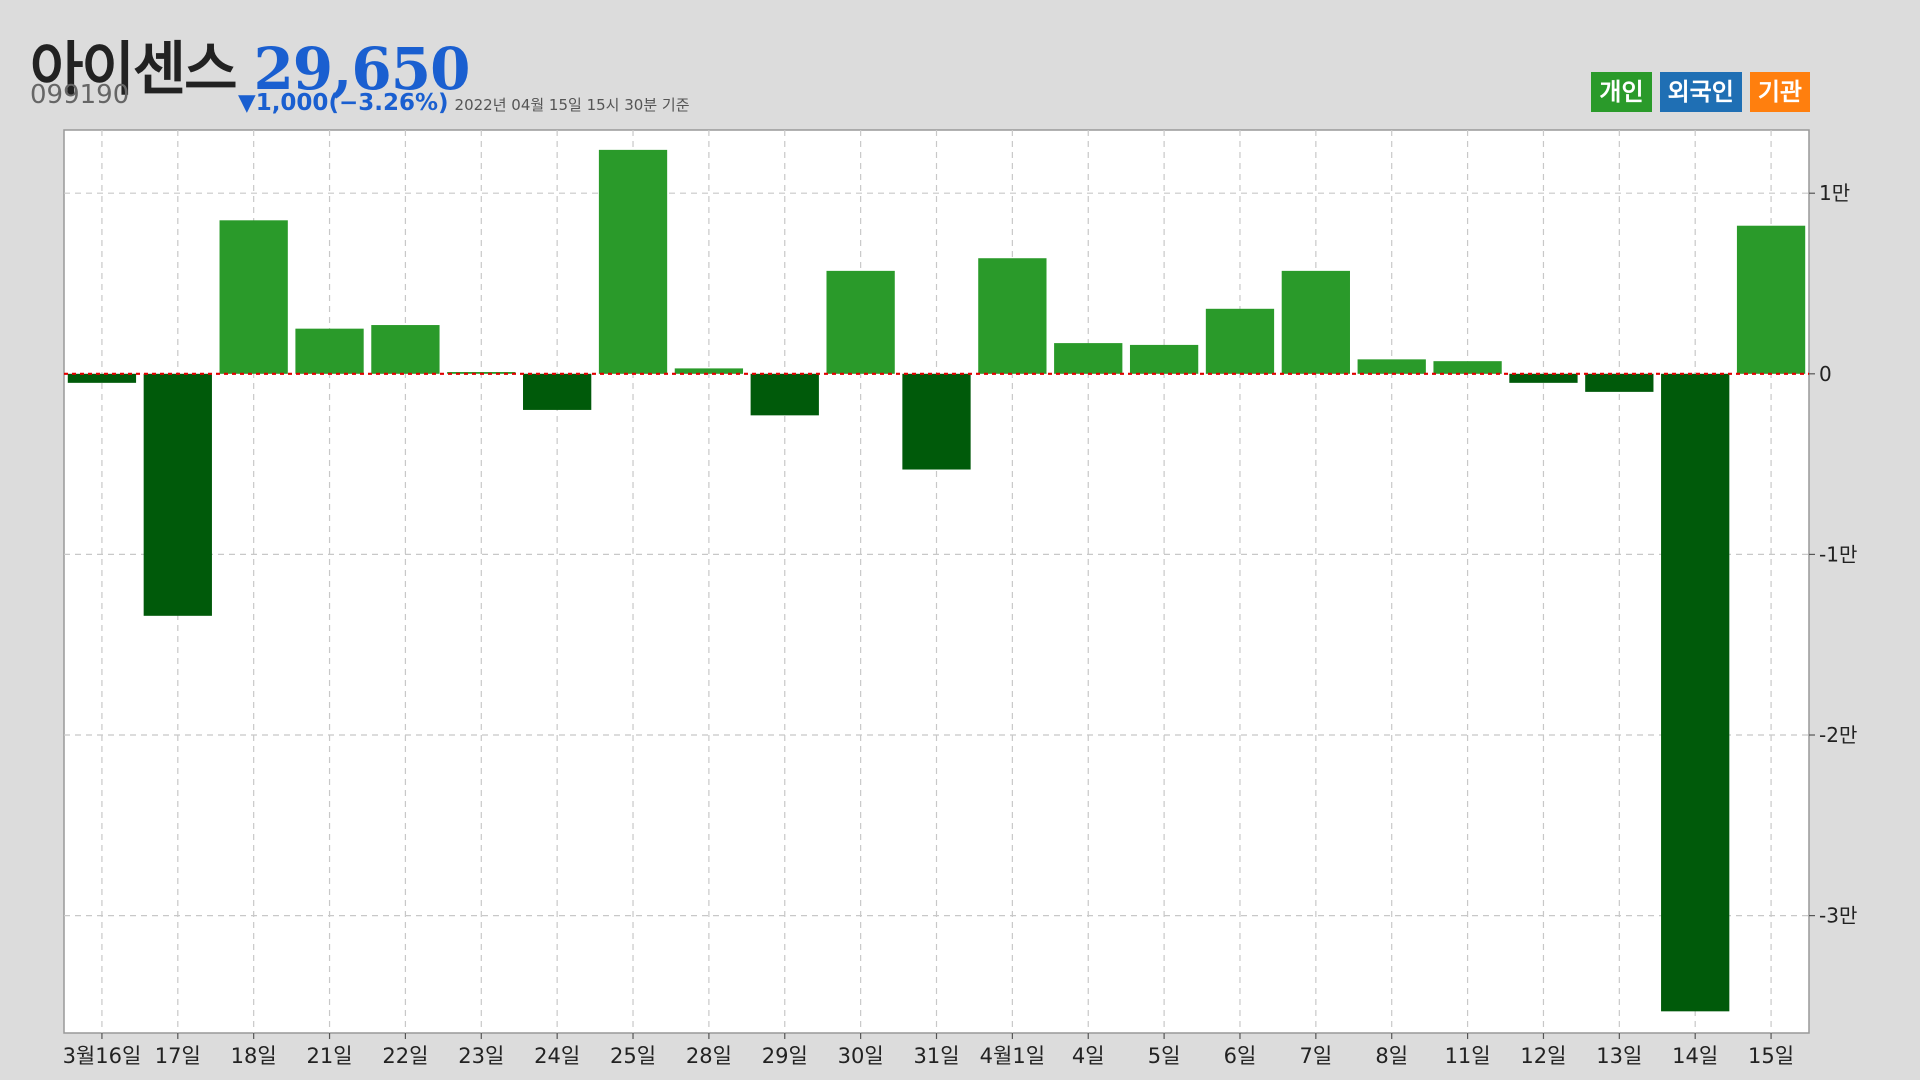  Describe the element at coordinates (1088, 1056) in the screenshot. I see `x-tick-label: 4일` at that location.